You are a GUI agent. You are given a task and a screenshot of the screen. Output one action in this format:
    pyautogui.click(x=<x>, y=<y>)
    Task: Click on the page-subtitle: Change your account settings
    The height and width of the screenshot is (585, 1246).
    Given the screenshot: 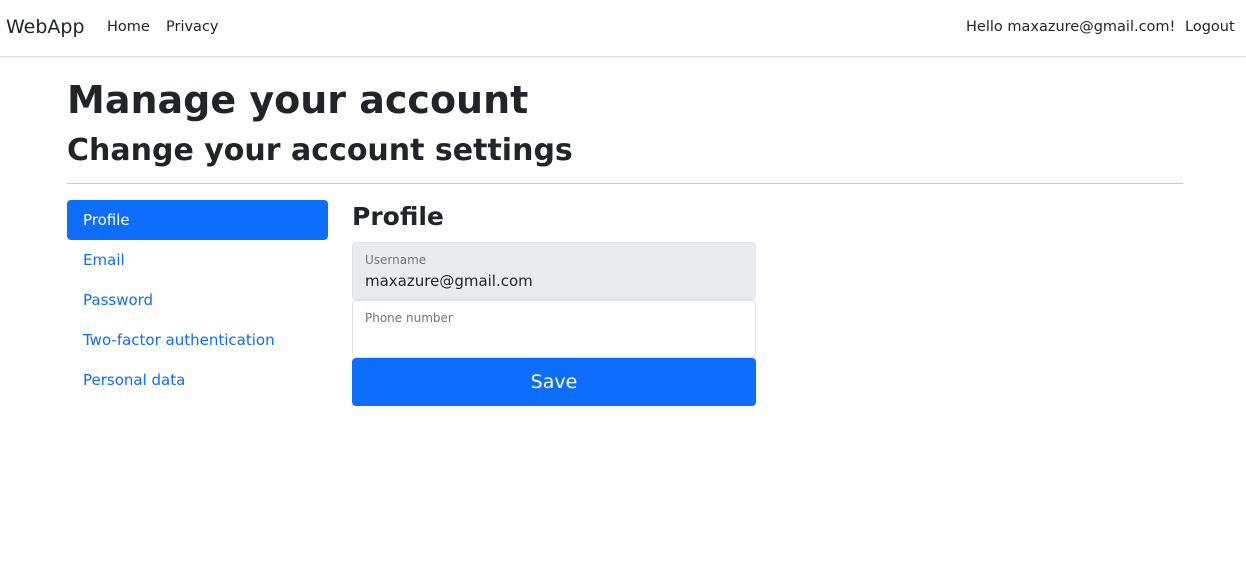 What is the action you would take?
    pyautogui.click(x=320, y=150)
    